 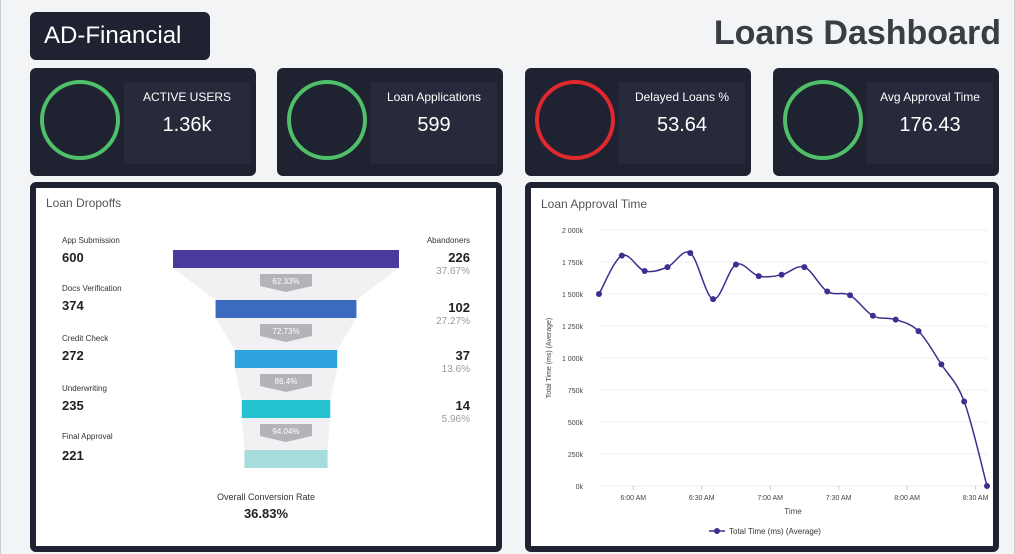 What do you see at coordinates (775, 531) in the screenshot?
I see `legend-label: Total Time (ms) (Average)` at bounding box center [775, 531].